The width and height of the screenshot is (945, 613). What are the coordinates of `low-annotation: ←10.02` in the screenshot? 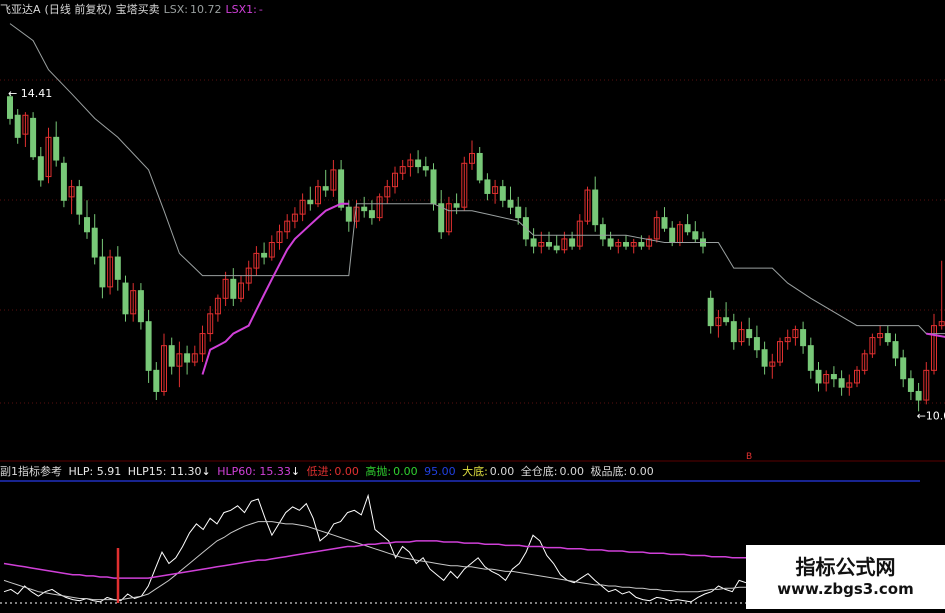 It's located at (931, 415).